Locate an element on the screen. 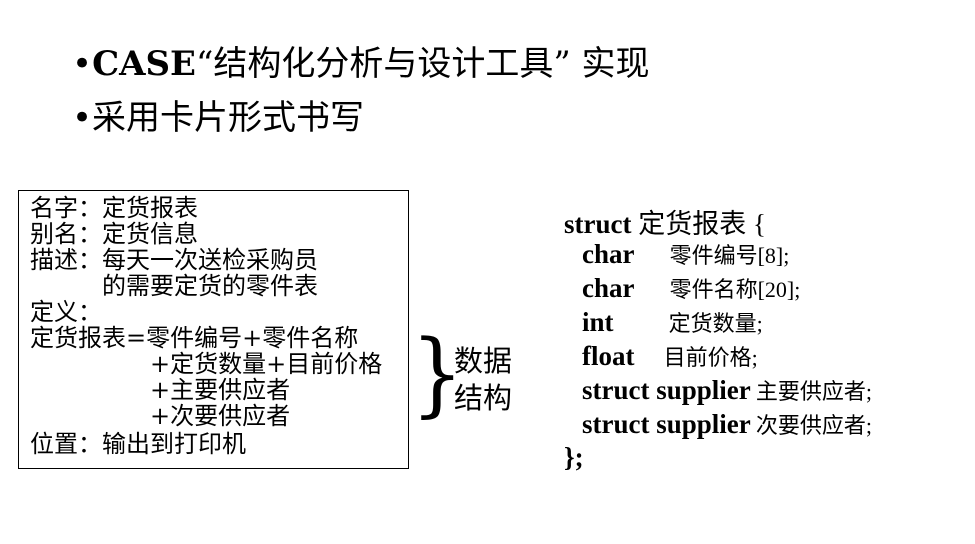  code-line-supplier-2: struct supplier 次要供应者; is located at coordinates (727, 424).